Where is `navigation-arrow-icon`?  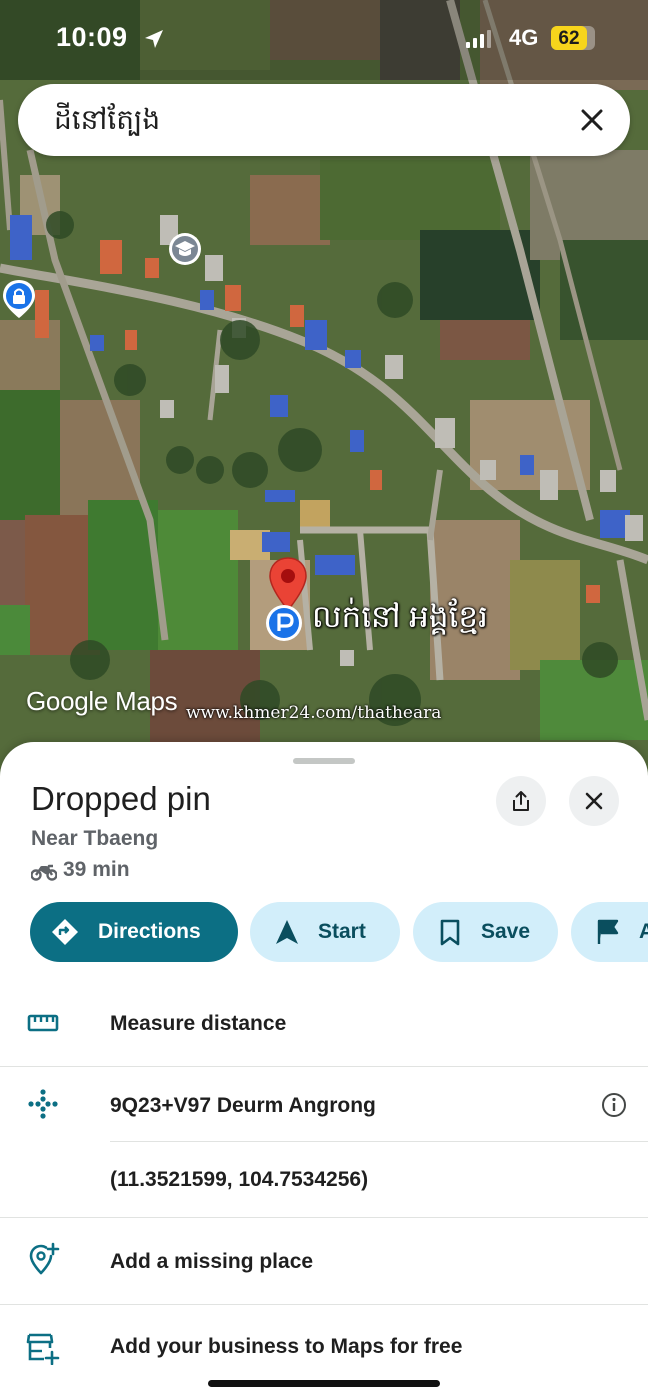
navigation-arrow-icon is located at coordinates (287, 932).